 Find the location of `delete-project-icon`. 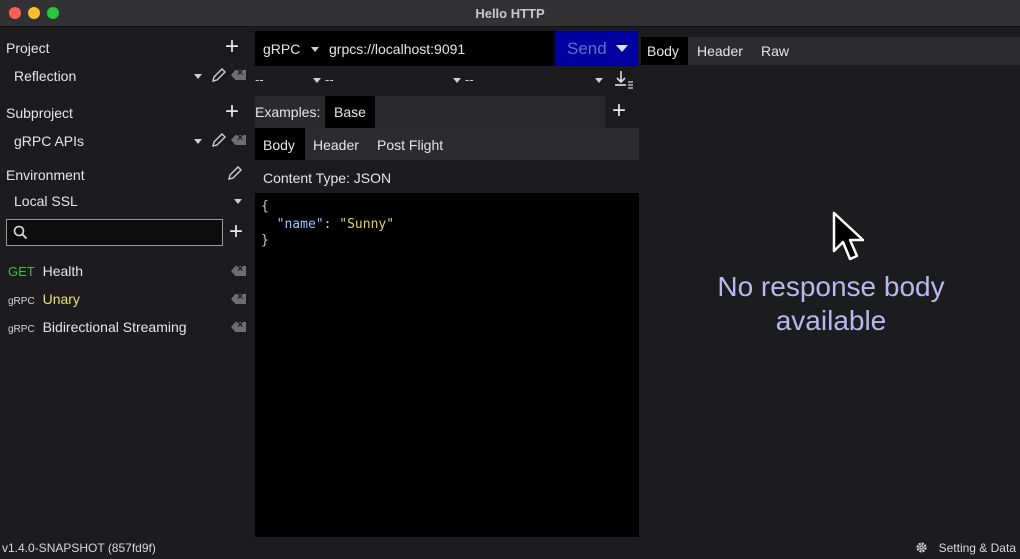

delete-project-icon is located at coordinates (238, 75).